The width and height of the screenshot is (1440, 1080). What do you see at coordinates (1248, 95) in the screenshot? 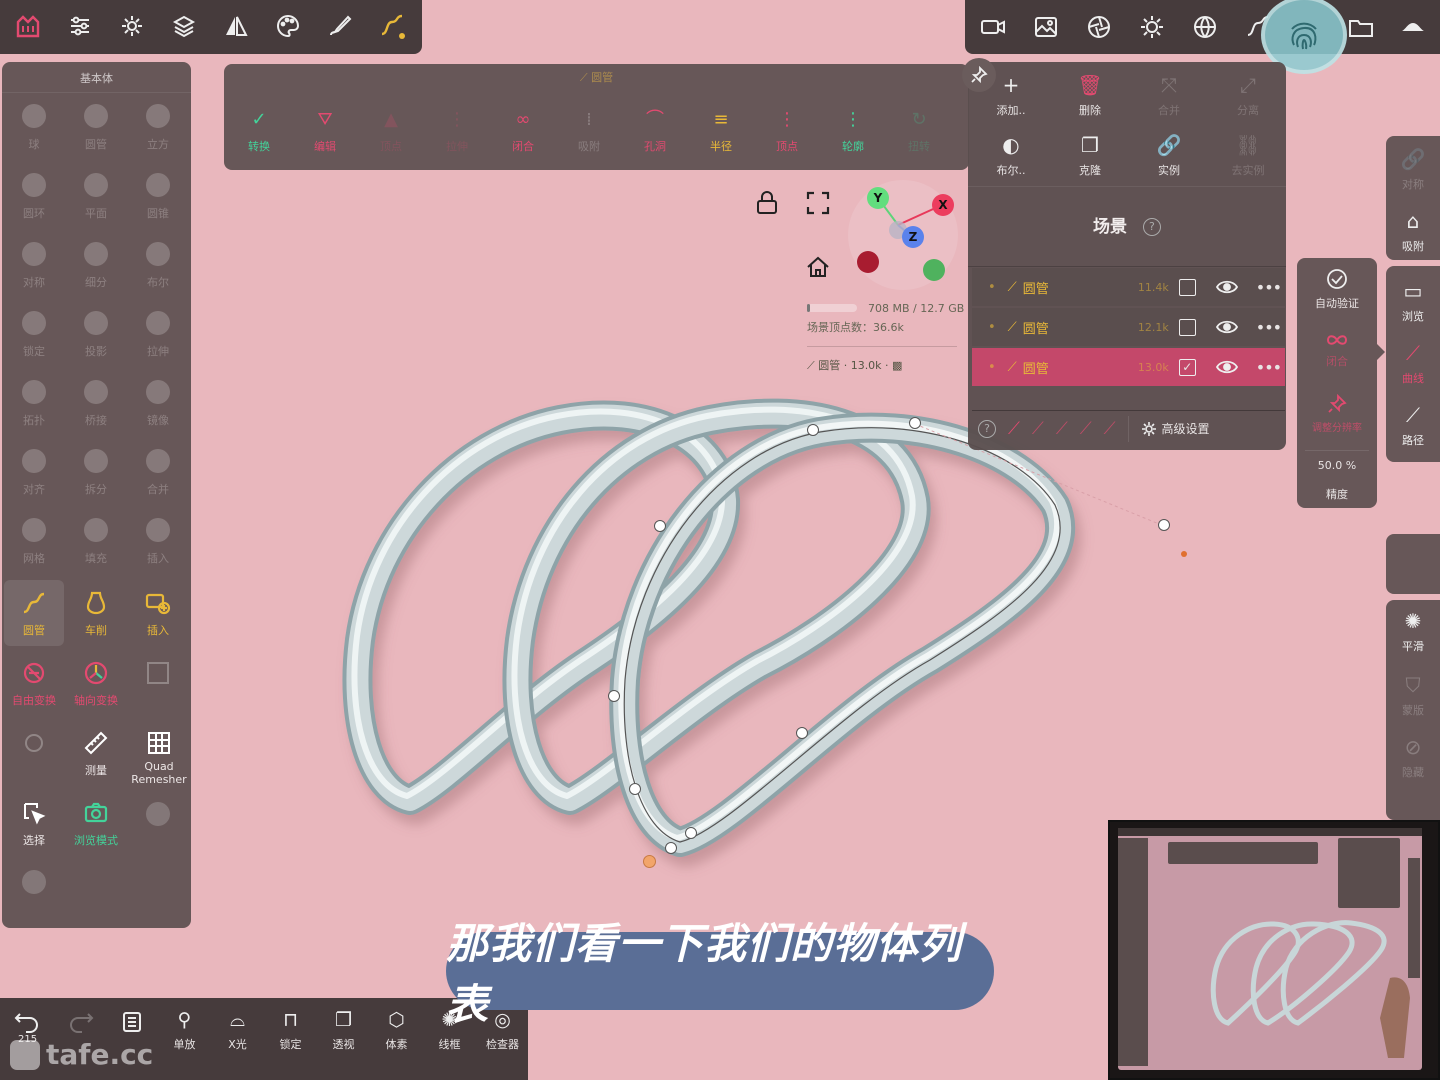
I see `scene-action-3: ⤢ 分离` at bounding box center [1248, 95].